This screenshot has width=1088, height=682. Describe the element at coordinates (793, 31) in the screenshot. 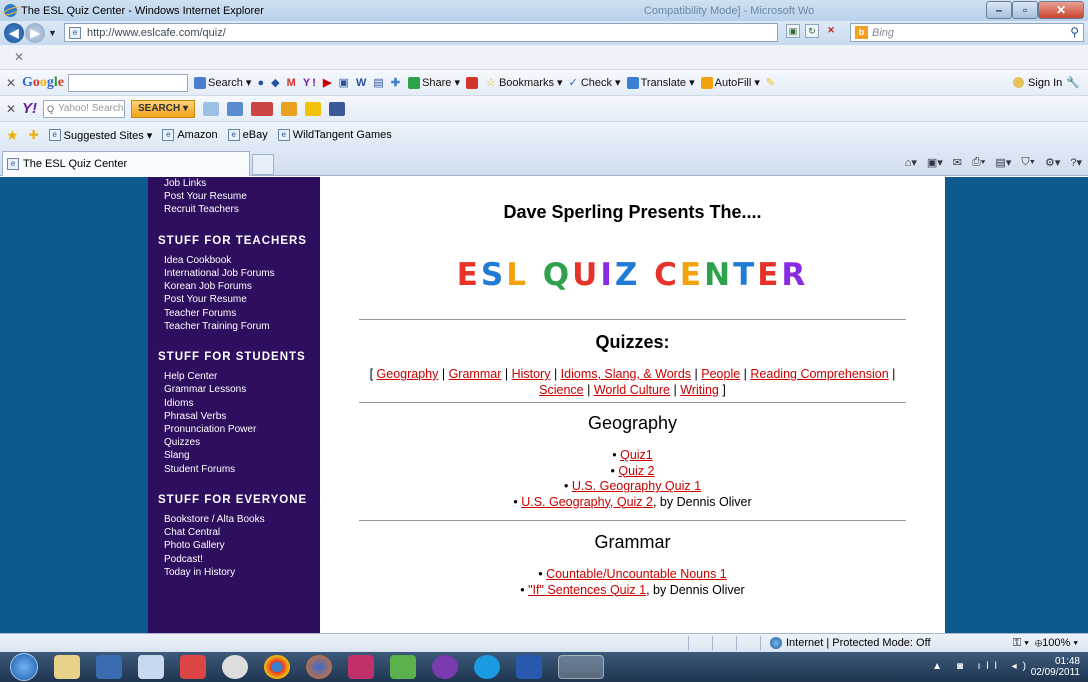

I see `compat-view-icon: ▣` at that location.